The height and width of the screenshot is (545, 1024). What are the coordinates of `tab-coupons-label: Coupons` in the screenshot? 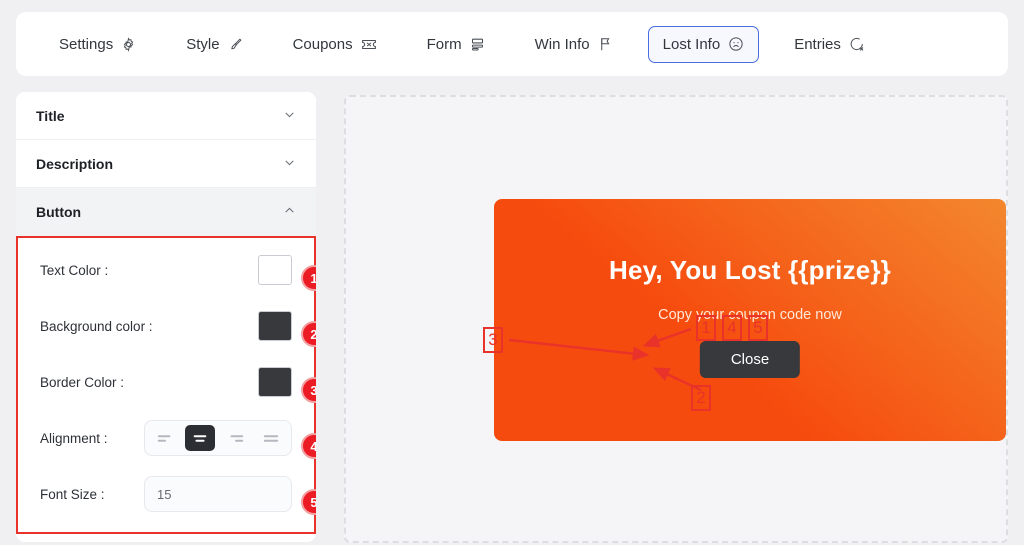 It's located at (322, 44).